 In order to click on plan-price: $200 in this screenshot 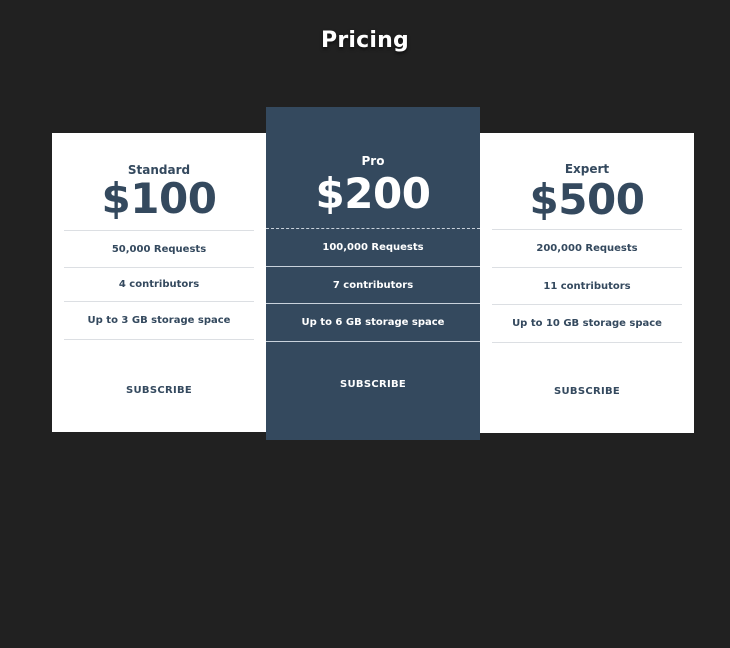, I will do `click(373, 193)`.